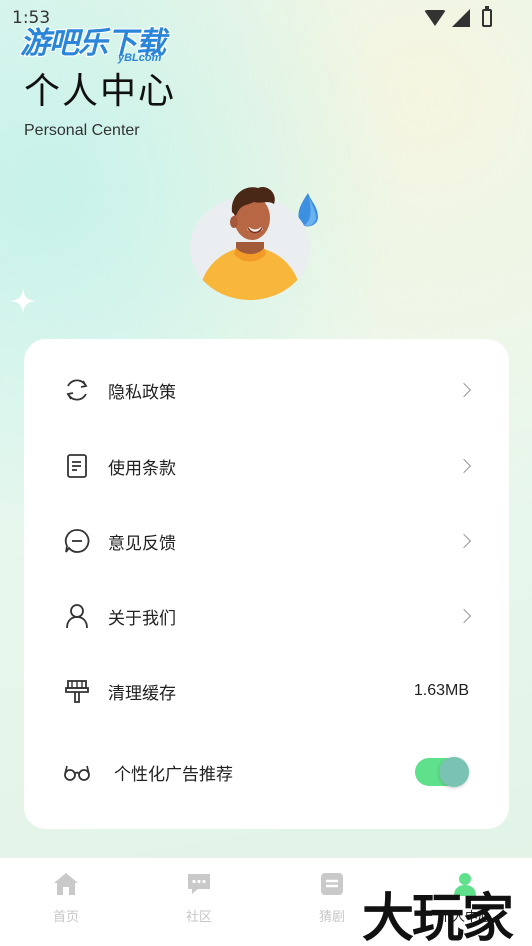 This screenshot has height=946, width=532. Describe the element at coordinates (82, 130) in the screenshot. I see `page-subtitle: Personal Center` at that location.